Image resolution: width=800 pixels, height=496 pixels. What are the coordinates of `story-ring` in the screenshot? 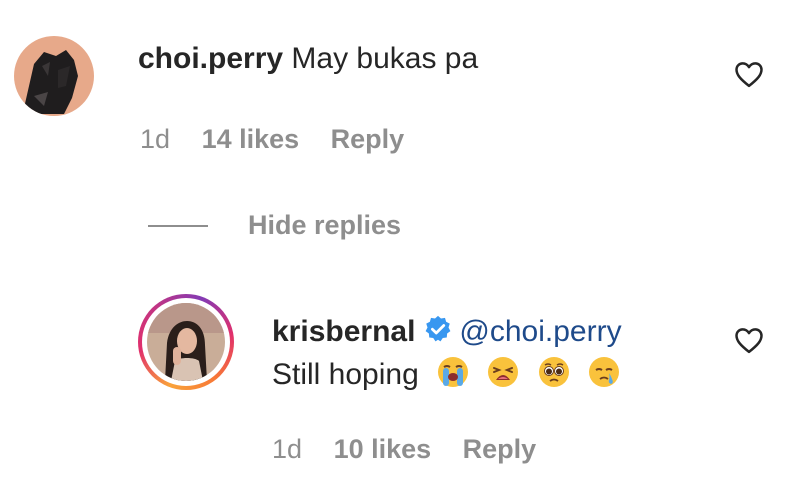 It's located at (186, 342).